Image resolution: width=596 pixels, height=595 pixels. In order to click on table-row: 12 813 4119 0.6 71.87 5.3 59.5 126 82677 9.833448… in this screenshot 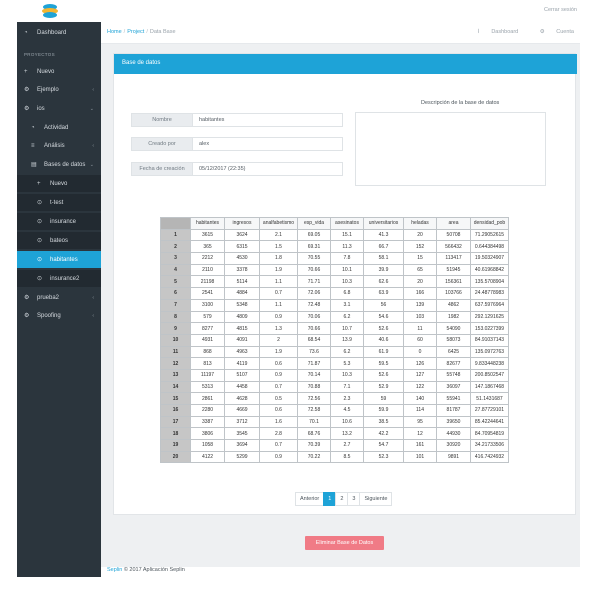, I will do `click(334, 363)`.